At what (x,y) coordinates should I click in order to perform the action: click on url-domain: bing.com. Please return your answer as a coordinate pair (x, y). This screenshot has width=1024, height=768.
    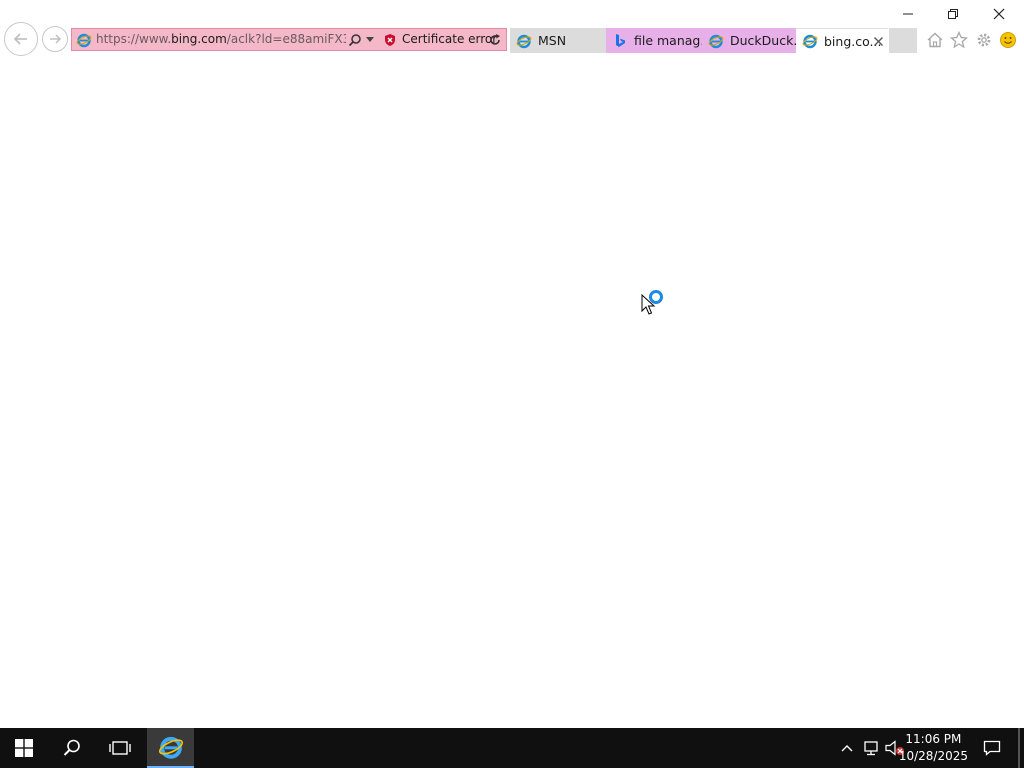
    Looking at the image, I should click on (199, 39).